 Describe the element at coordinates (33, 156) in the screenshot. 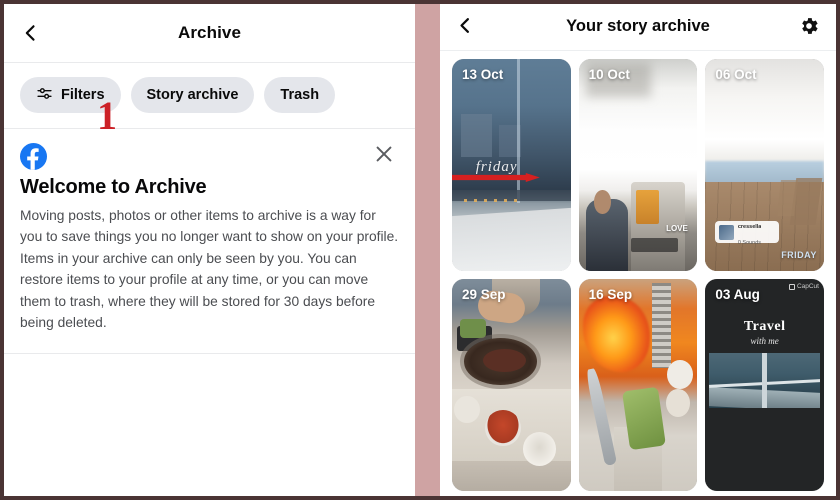

I see `facebook-logo-icon` at that location.